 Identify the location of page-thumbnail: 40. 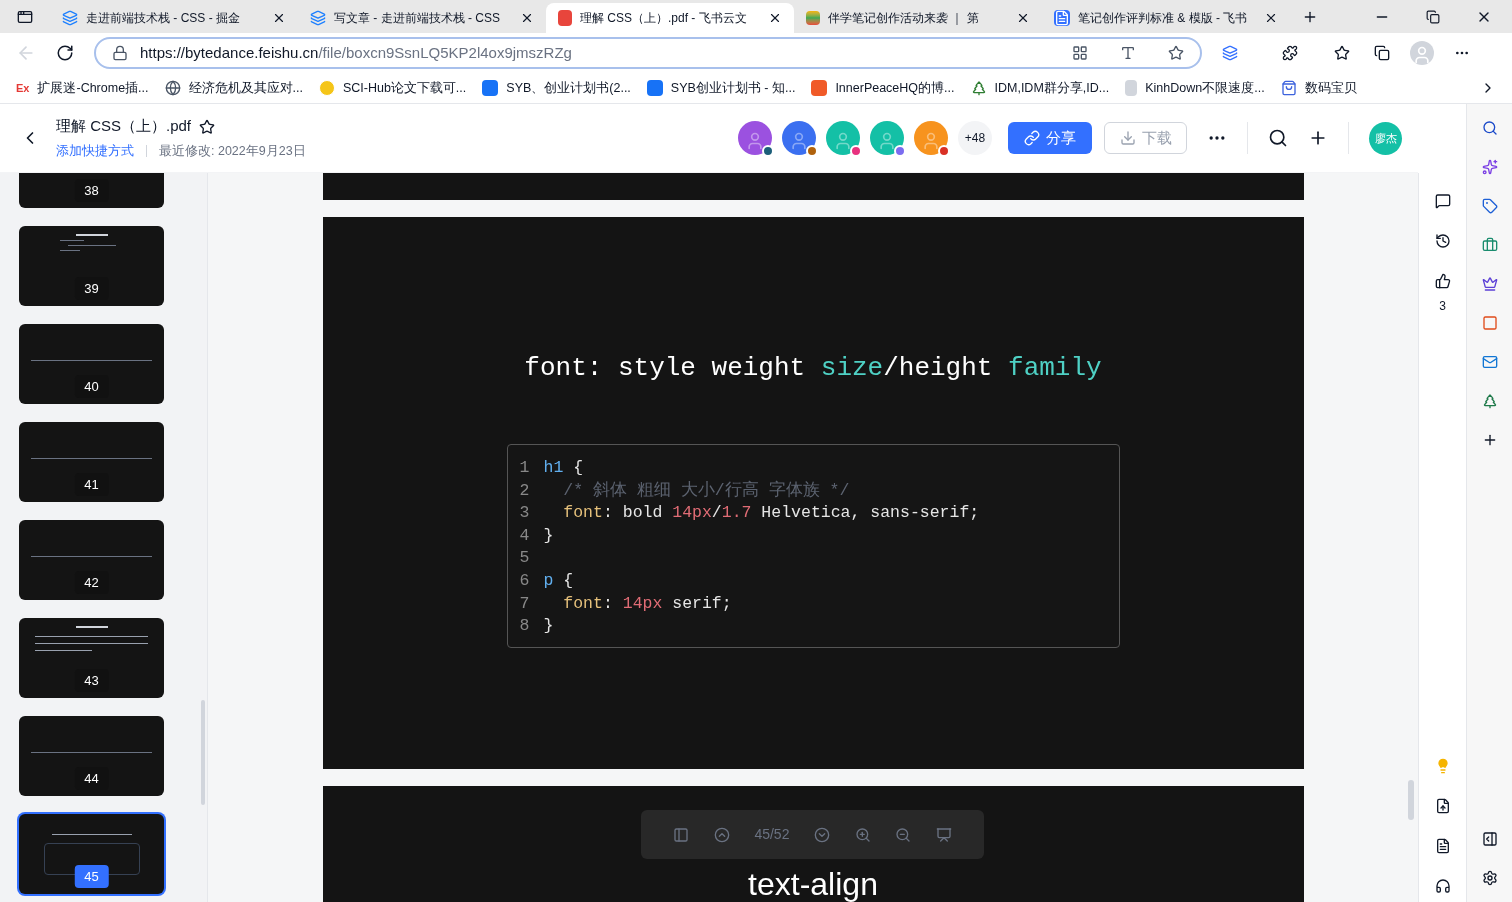
(91, 364).